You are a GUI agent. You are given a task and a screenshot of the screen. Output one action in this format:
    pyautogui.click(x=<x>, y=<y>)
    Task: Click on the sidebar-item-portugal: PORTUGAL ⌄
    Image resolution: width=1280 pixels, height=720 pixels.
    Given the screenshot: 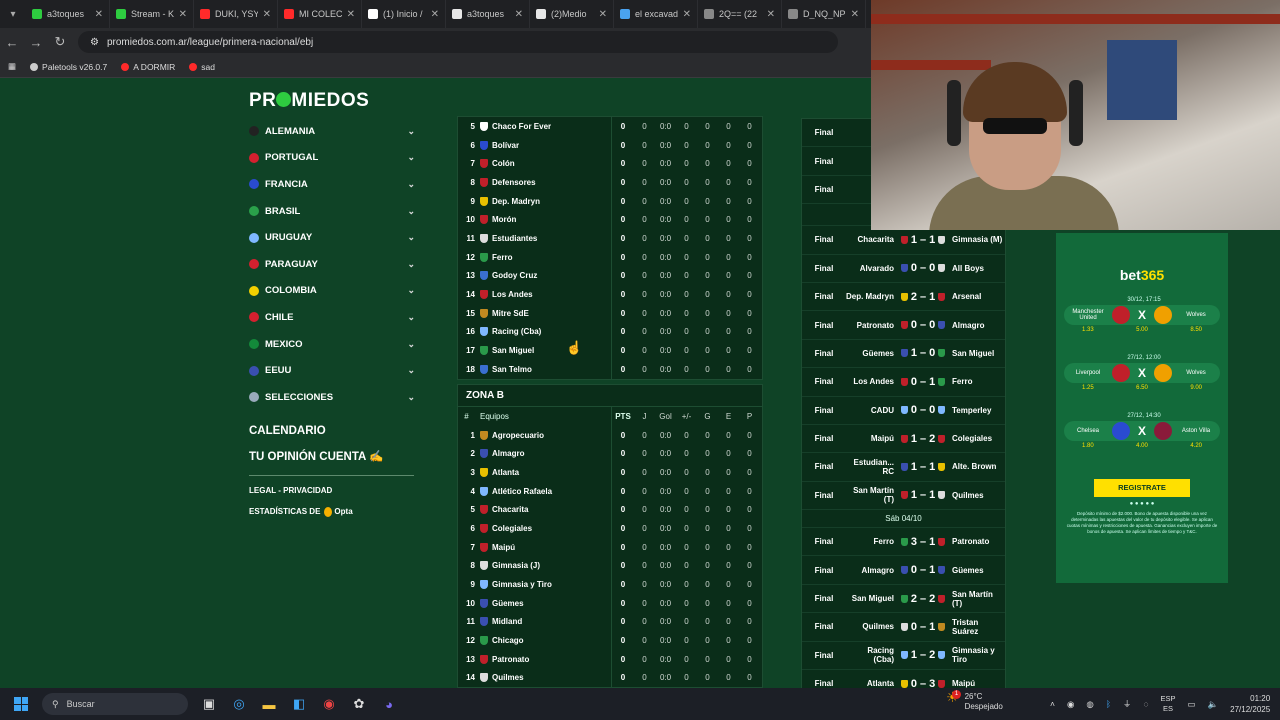 What is the action you would take?
    pyautogui.click(x=332, y=158)
    